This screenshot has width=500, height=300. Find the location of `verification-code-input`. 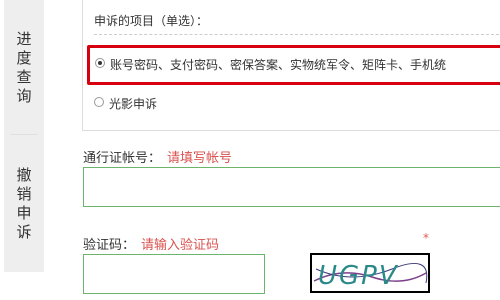

verification-code-input is located at coordinates (174, 274).